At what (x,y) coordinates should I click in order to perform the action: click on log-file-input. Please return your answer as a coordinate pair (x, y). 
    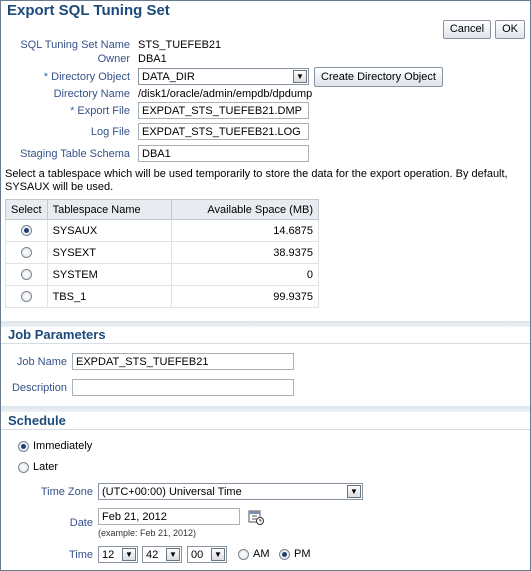
    Looking at the image, I should click on (223, 131).